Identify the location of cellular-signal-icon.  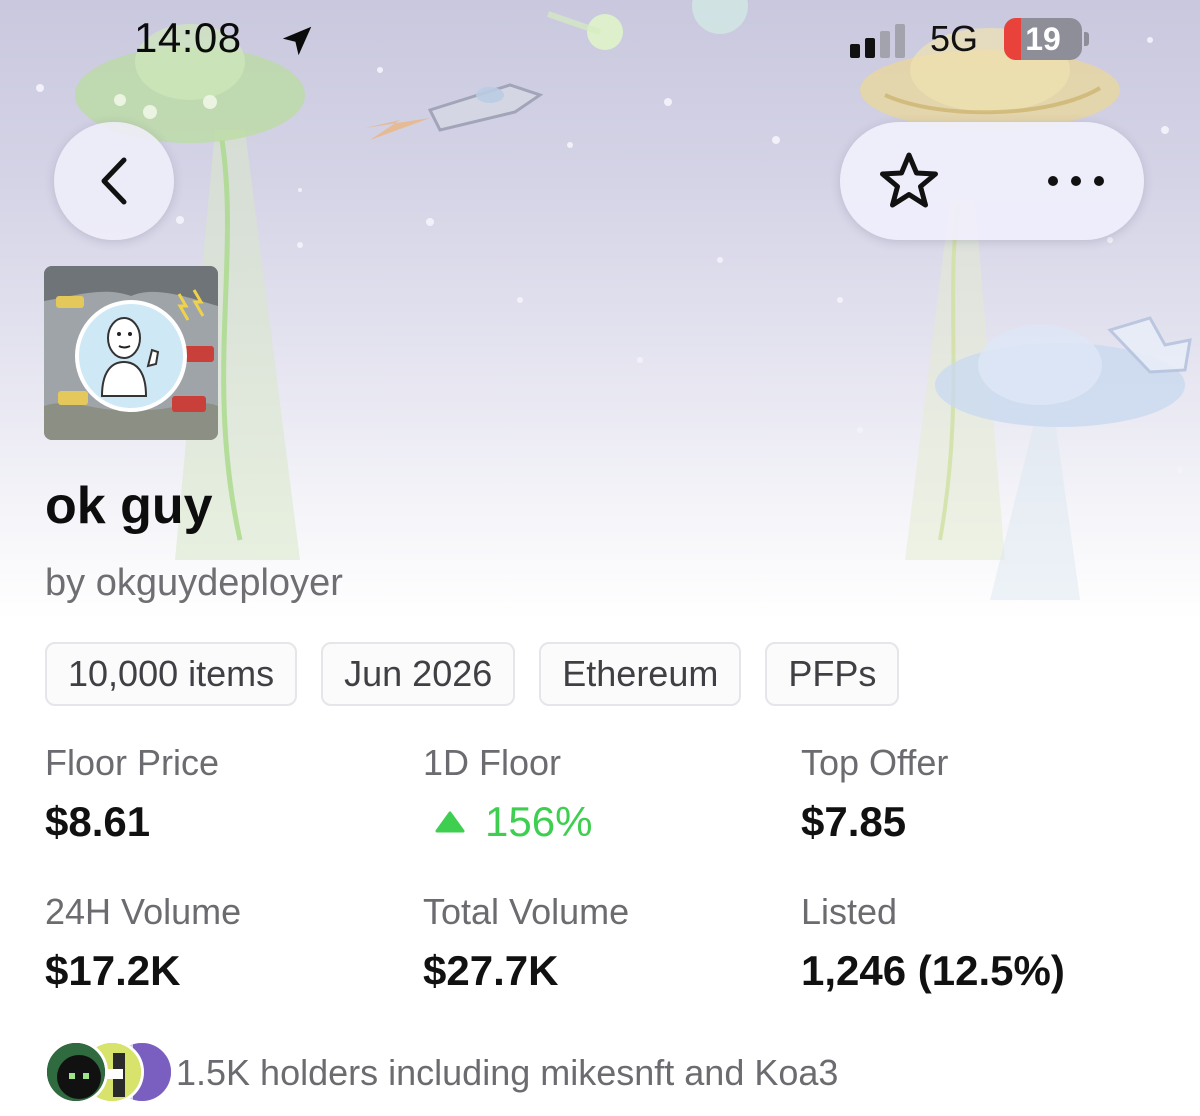
(877, 41).